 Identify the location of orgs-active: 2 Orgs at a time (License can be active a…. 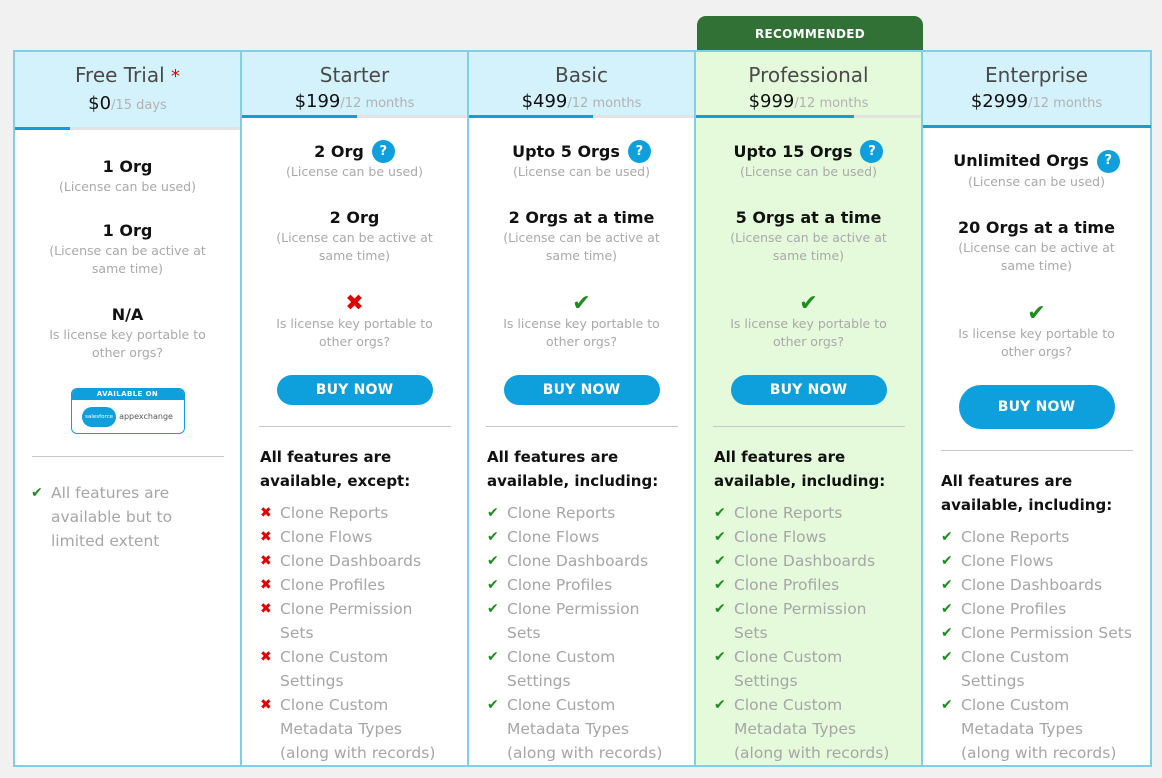
(581, 235).